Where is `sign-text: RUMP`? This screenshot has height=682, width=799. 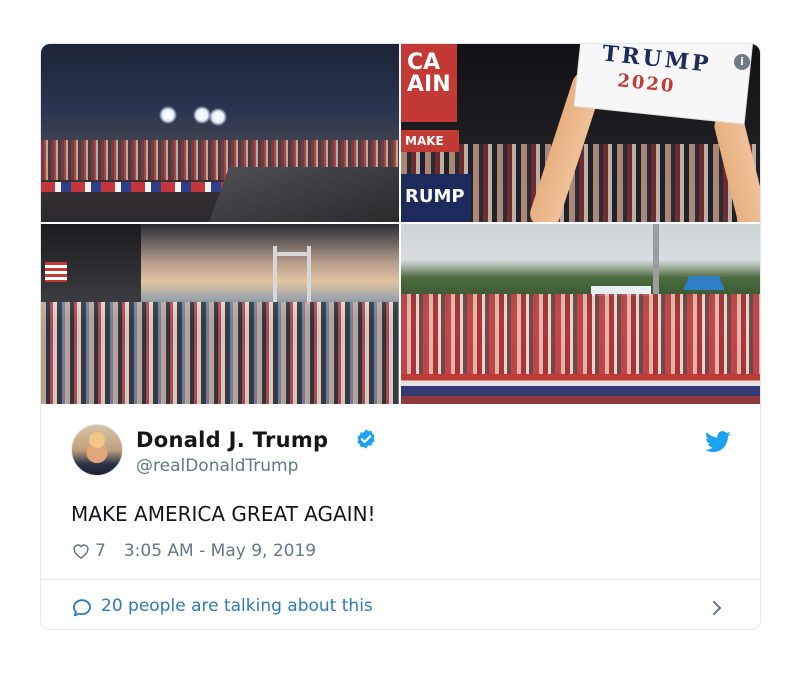
sign-text: RUMP is located at coordinates (435, 196).